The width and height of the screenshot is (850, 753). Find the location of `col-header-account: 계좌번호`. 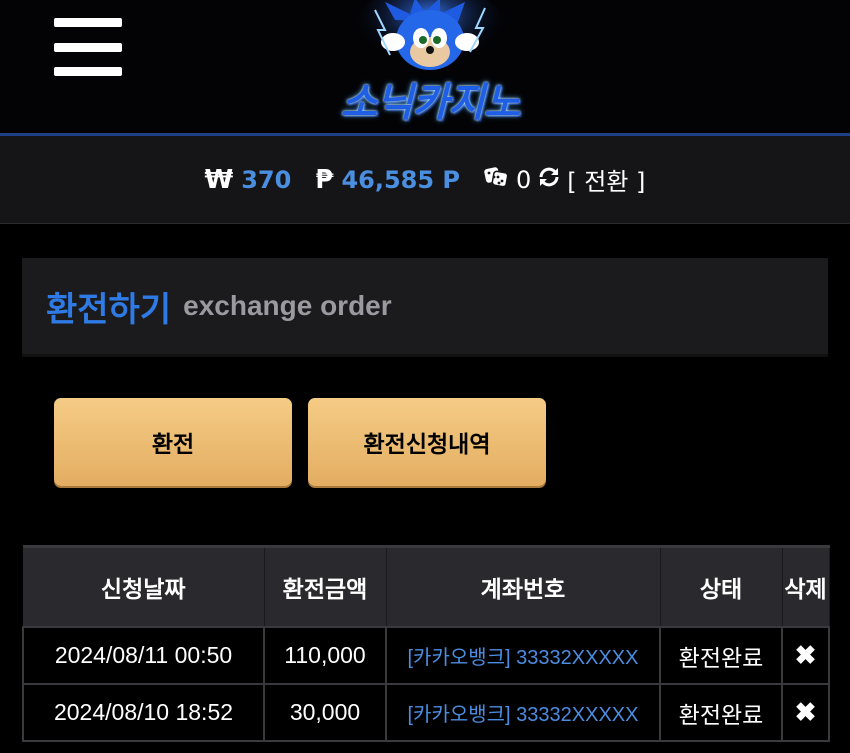

col-header-account: 계좌번호 is located at coordinates (523, 586).